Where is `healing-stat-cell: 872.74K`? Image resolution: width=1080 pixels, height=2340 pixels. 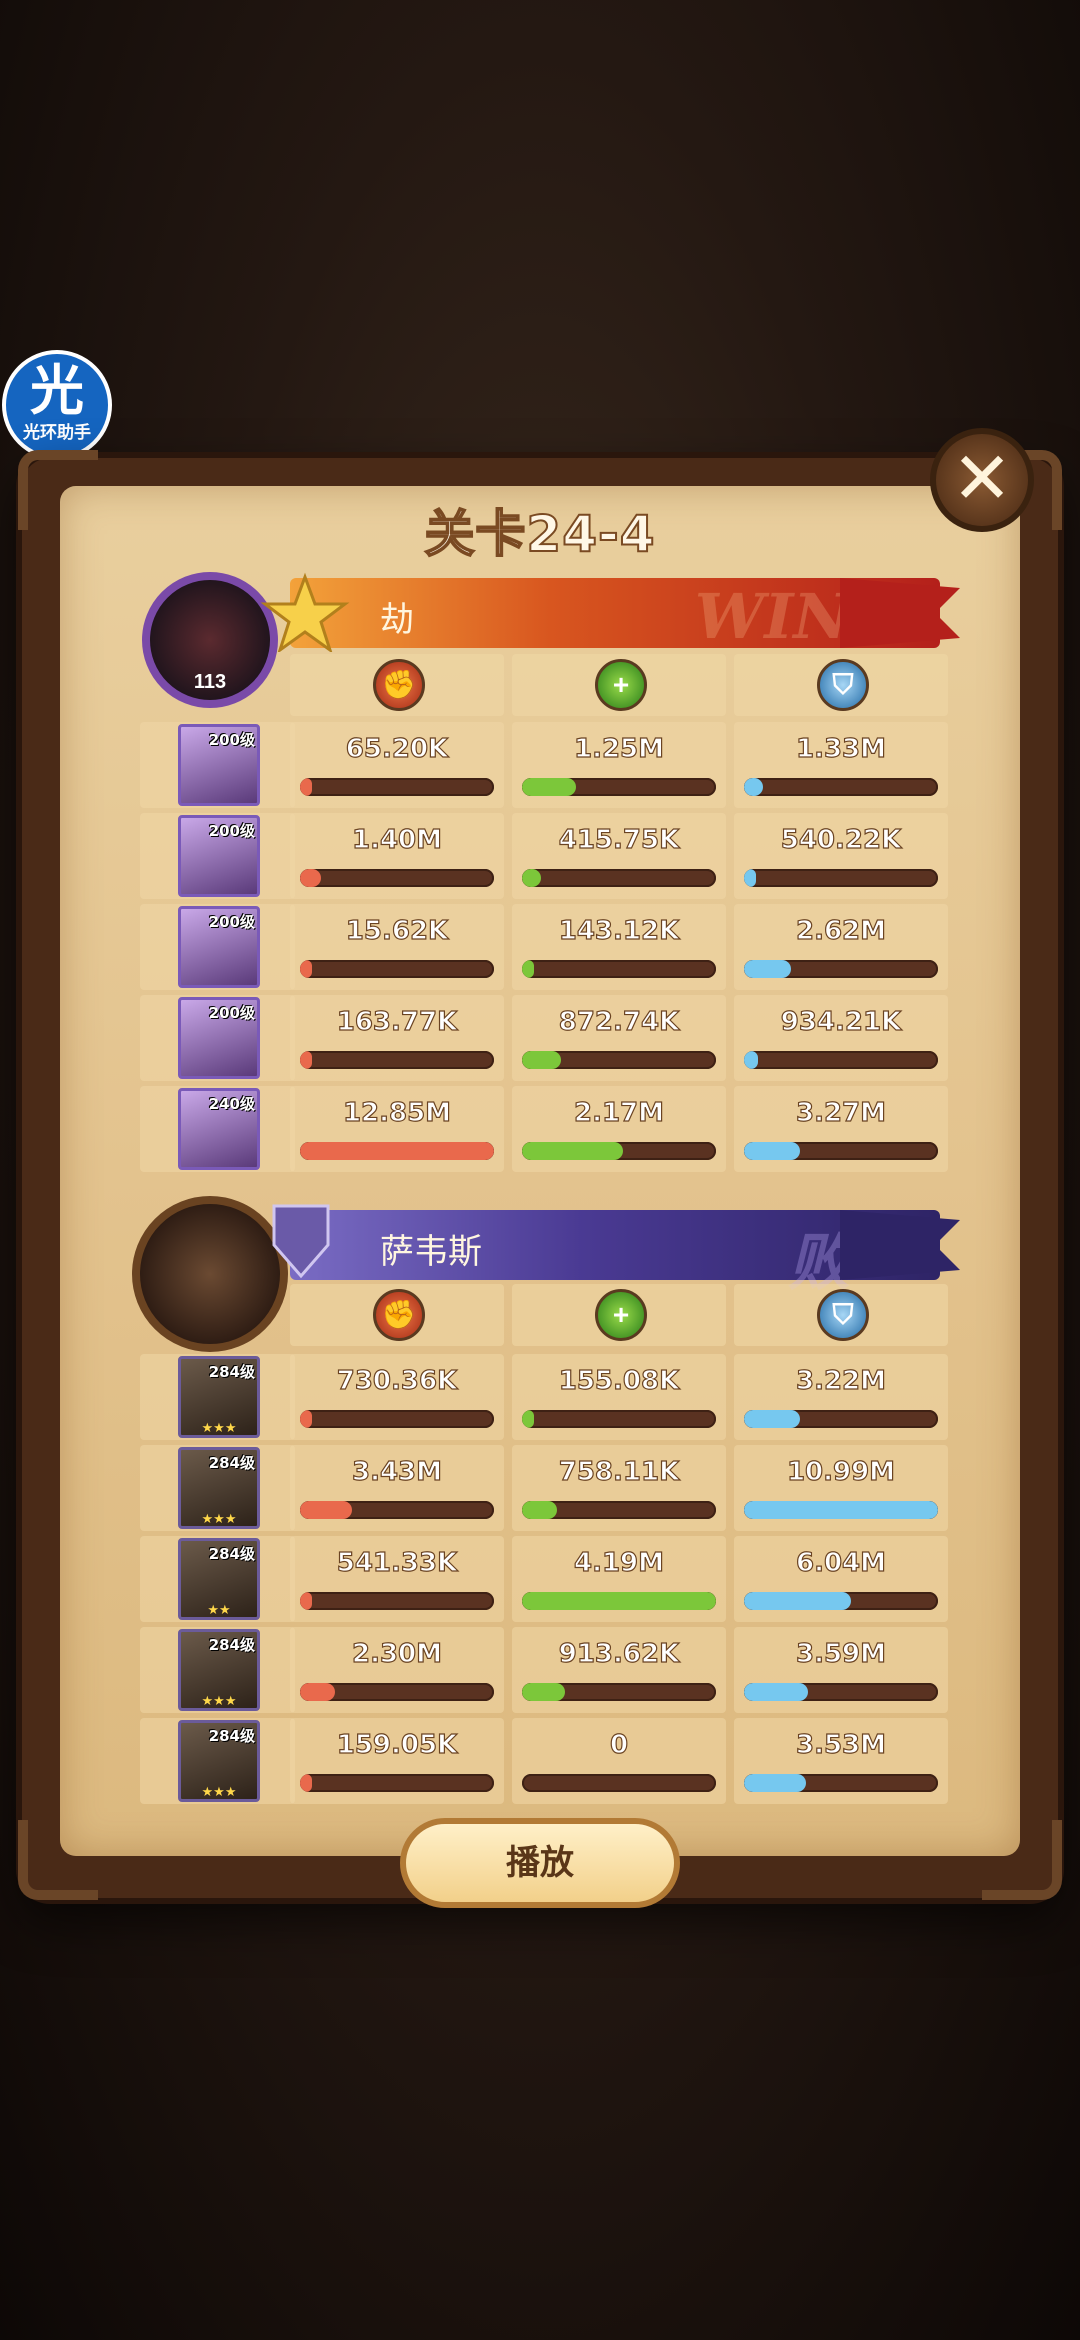
healing-stat-cell: 872.74K is located at coordinates (619, 1038).